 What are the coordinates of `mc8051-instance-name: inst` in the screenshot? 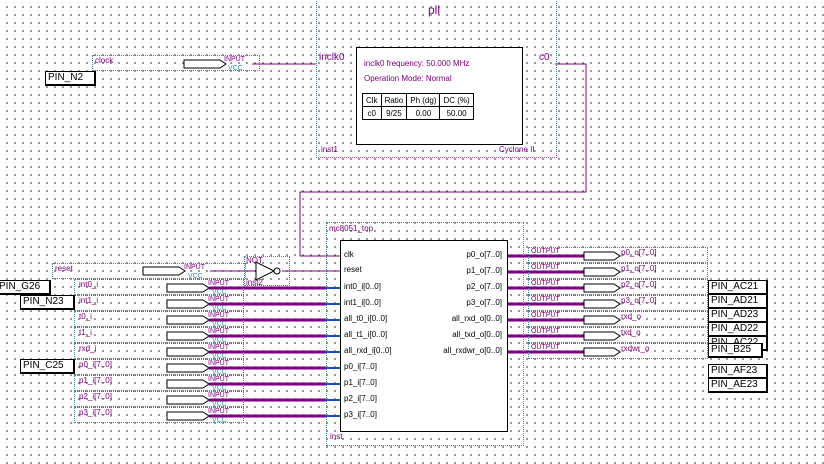 It's located at (336, 436).